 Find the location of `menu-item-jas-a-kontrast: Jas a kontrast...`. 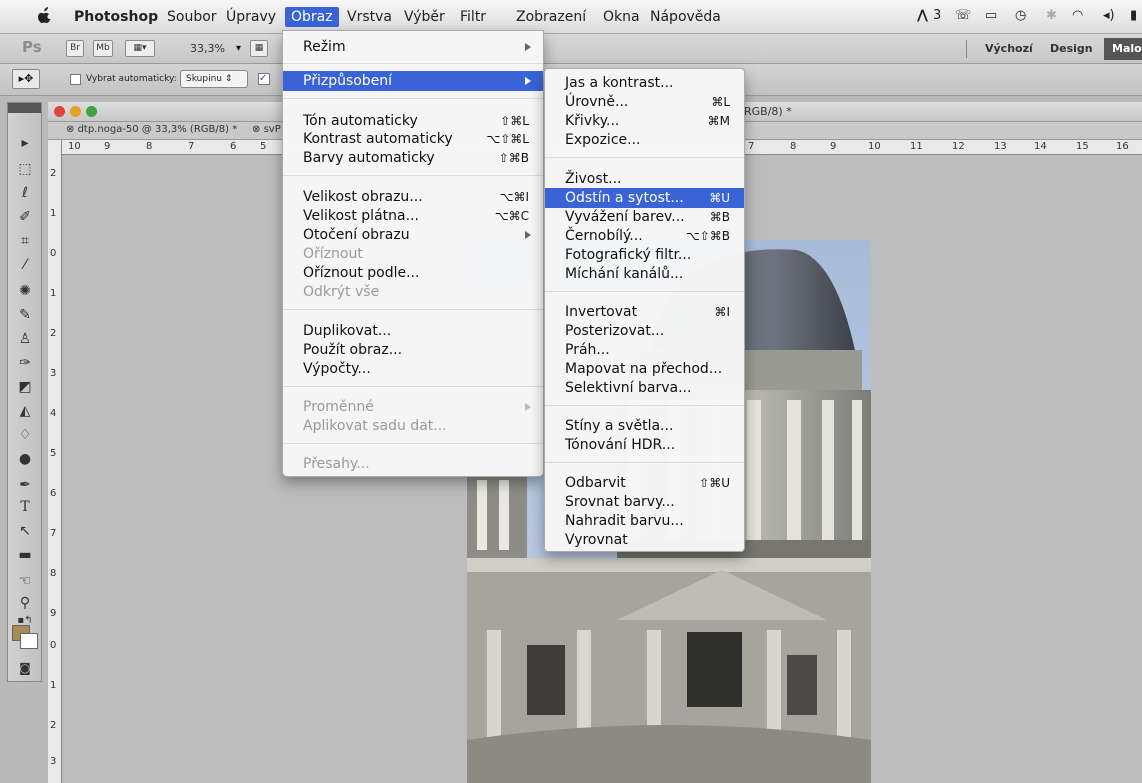

menu-item-jas-a-kontrast: Jas a kontrast... is located at coordinates (644, 83).